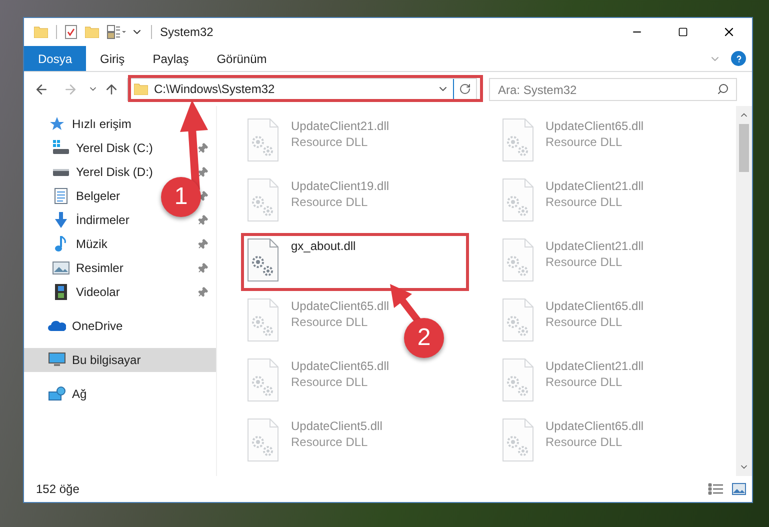 The image size is (769, 527). I want to click on search-field: Ara: System32, so click(613, 89).